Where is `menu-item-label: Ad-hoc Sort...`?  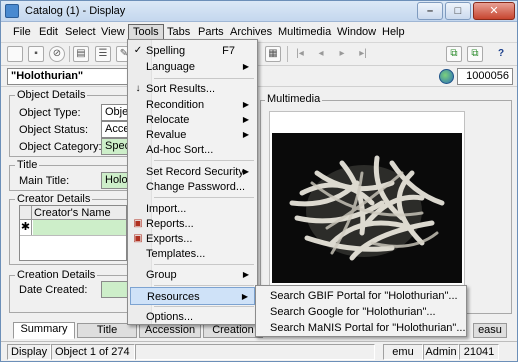
menu-item-label: Ad-hoc Sort... is located at coordinates (180, 150).